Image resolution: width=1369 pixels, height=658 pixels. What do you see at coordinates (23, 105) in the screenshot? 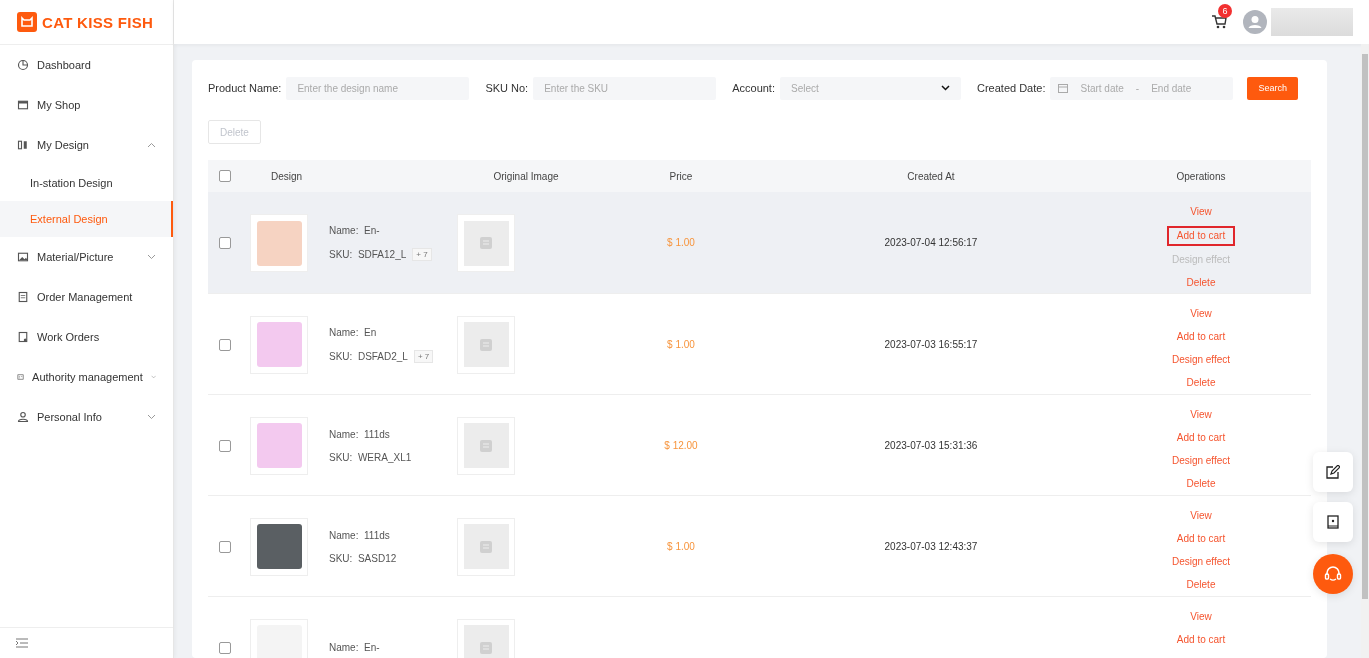
I see `shop-icon` at bounding box center [23, 105].